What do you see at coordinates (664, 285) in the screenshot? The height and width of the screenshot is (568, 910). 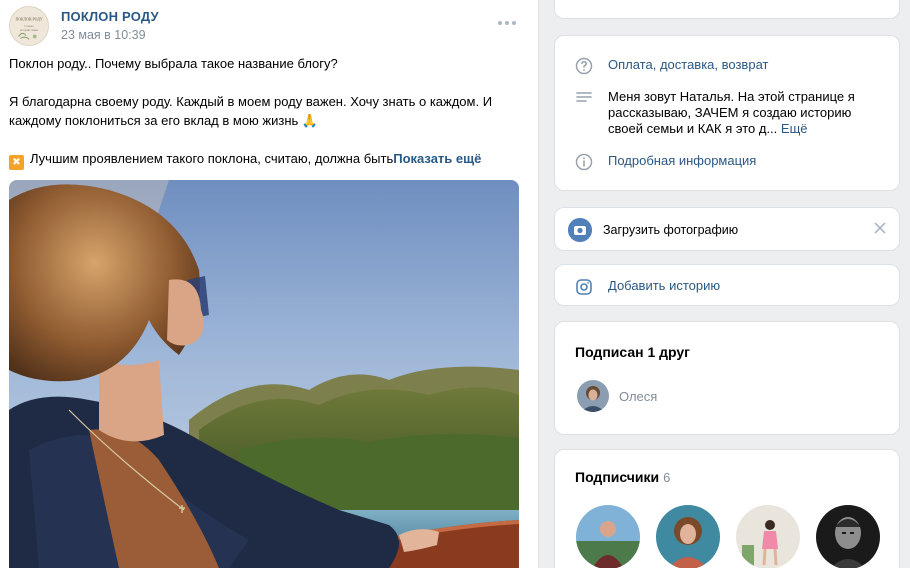 I see `add-story-link: Добавить историю` at bounding box center [664, 285].